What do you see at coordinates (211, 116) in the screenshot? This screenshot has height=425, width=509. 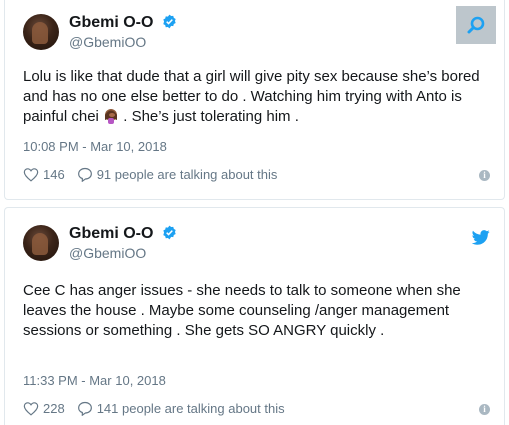 I see `tweet-text-part: . She’s just tolerating him .` at bounding box center [211, 116].